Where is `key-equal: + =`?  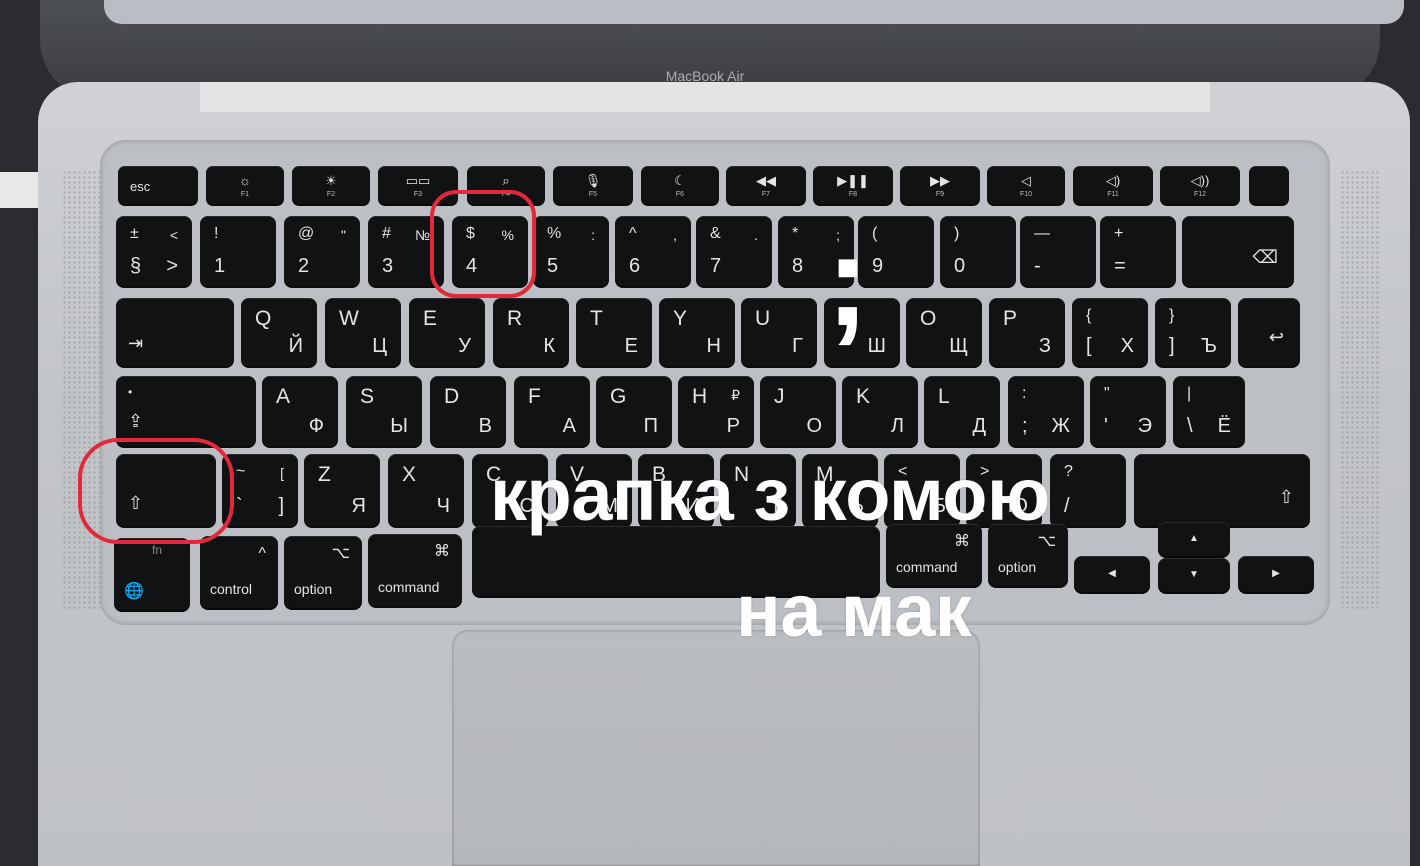
key-equal: + = is located at coordinates (1138, 251).